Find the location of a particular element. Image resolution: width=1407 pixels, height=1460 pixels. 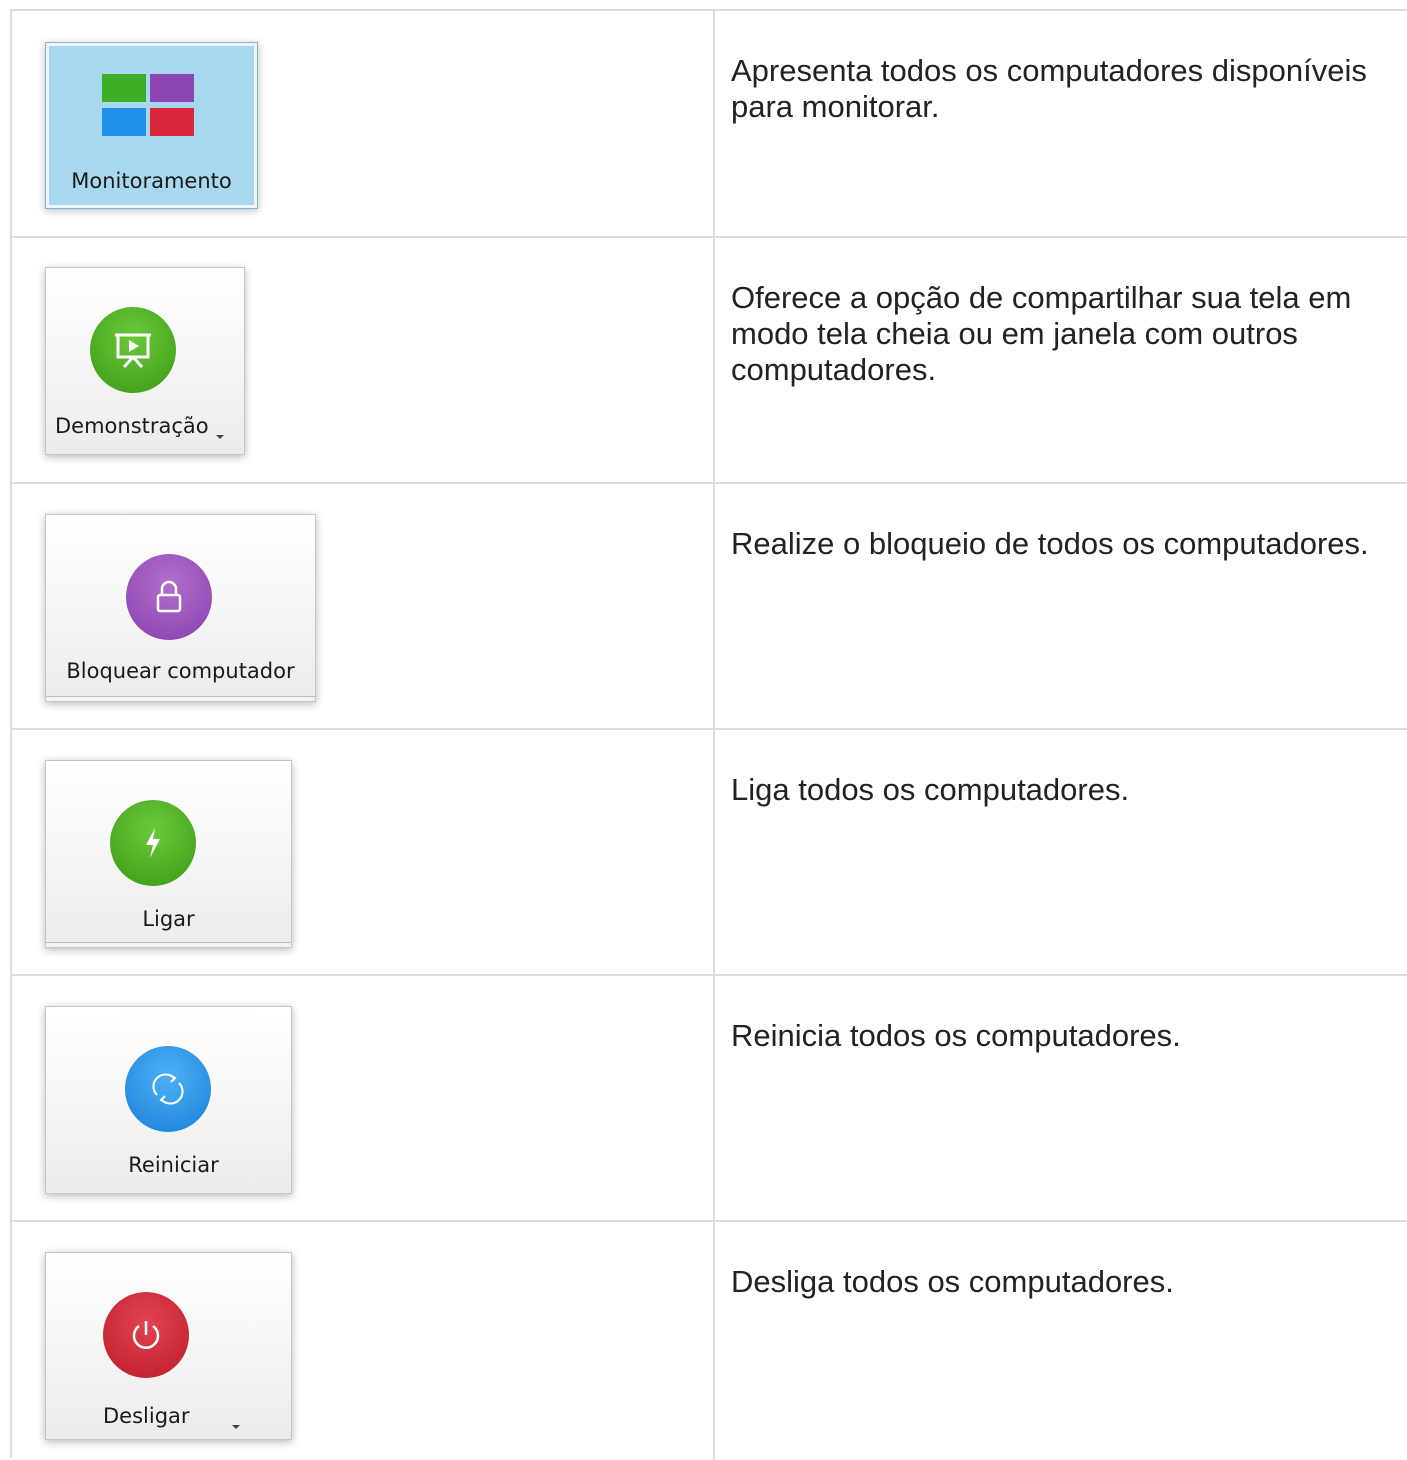

reiniciar-button: Reiniciar is located at coordinates (168, 1100).